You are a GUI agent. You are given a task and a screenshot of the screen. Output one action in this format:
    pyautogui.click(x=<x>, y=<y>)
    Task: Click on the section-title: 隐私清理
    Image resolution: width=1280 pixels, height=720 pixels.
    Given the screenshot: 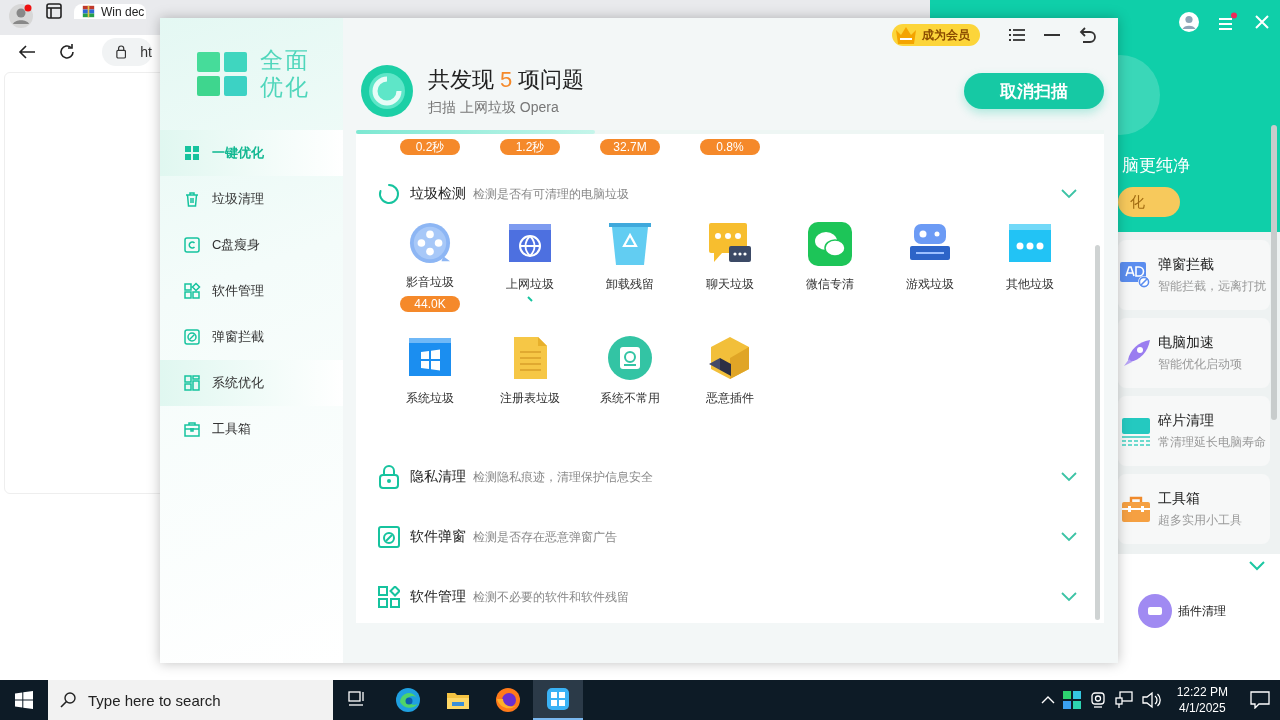 What is the action you would take?
    pyautogui.click(x=438, y=477)
    